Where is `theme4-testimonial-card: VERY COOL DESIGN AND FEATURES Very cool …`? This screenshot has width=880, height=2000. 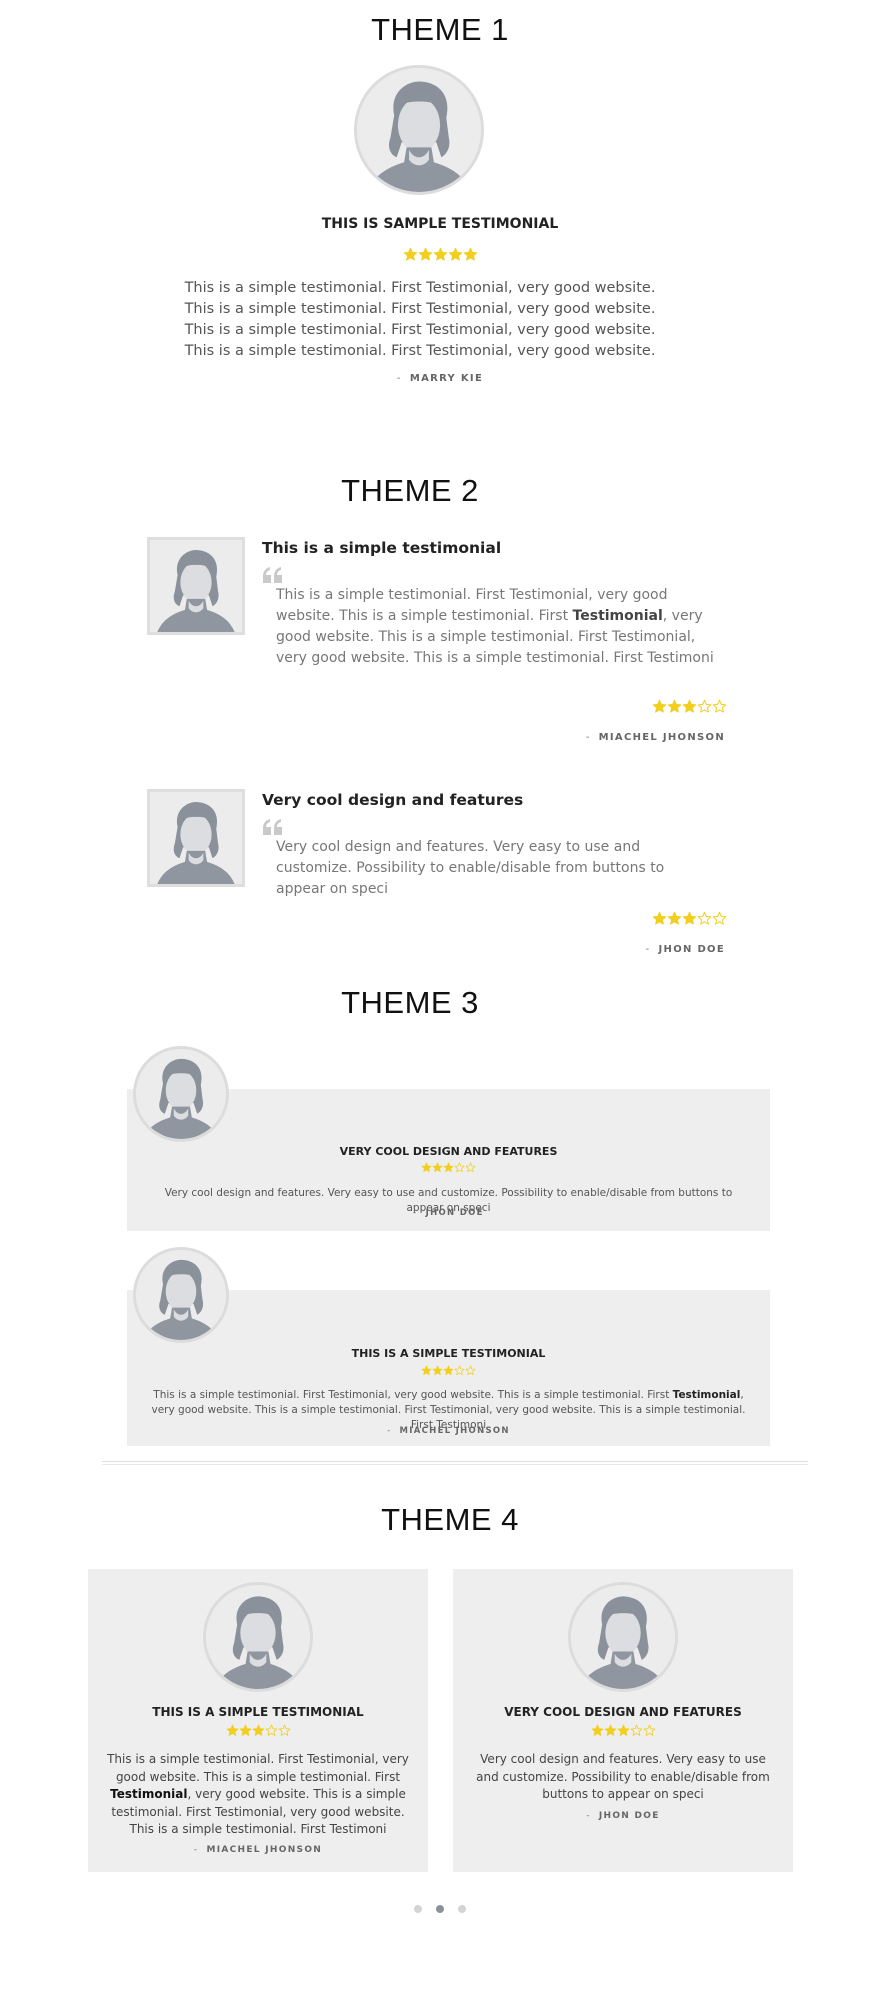 theme4-testimonial-card: VERY COOL DESIGN AND FEATURES Very cool … is located at coordinates (623, 1720).